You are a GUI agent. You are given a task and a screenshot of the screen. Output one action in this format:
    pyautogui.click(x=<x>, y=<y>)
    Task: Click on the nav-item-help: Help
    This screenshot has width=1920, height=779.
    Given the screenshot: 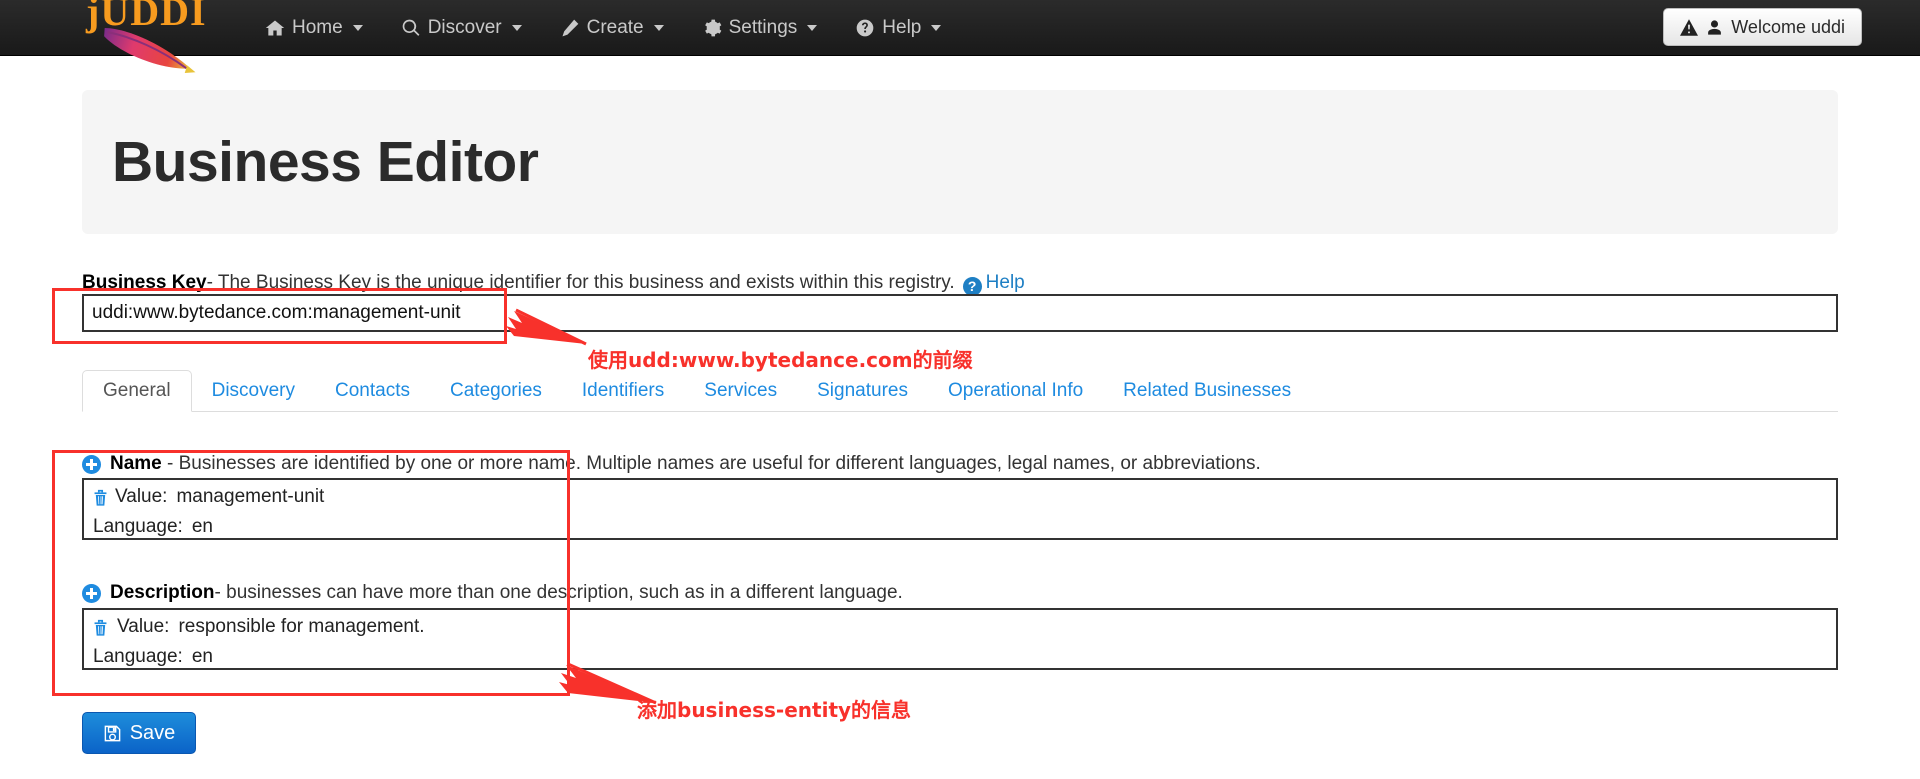 What is the action you would take?
    pyautogui.click(x=898, y=28)
    